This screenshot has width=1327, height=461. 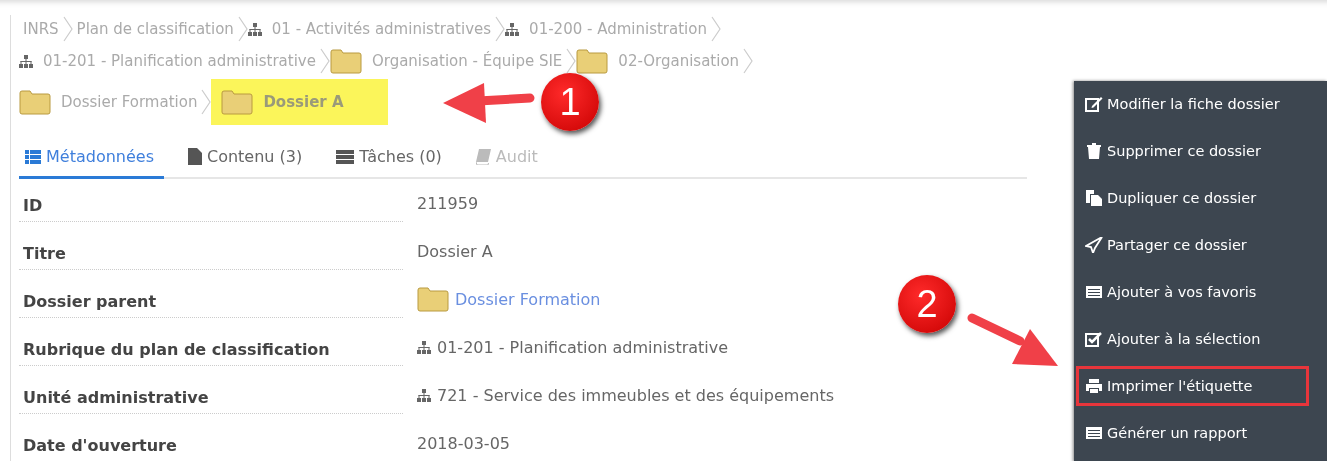 I want to click on tab: Tâches (0), so click(x=391, y=160).